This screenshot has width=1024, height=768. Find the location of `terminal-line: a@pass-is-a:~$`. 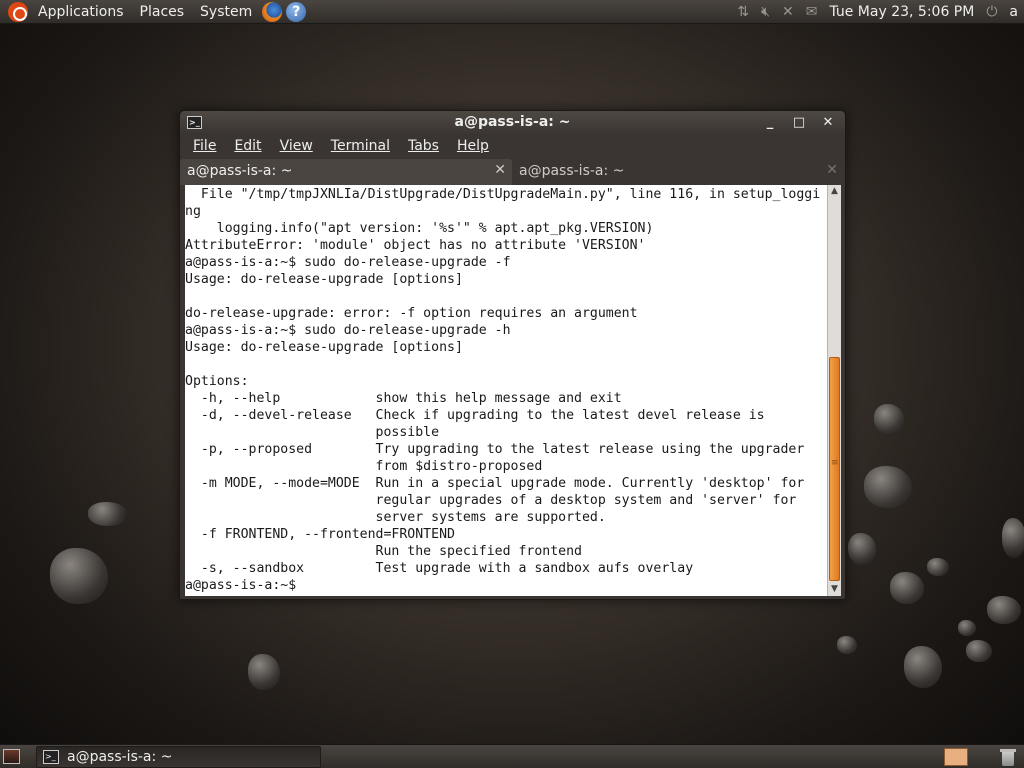

terminal-line: a@pass-is-a:~$ is located at coordinates (241, 585).